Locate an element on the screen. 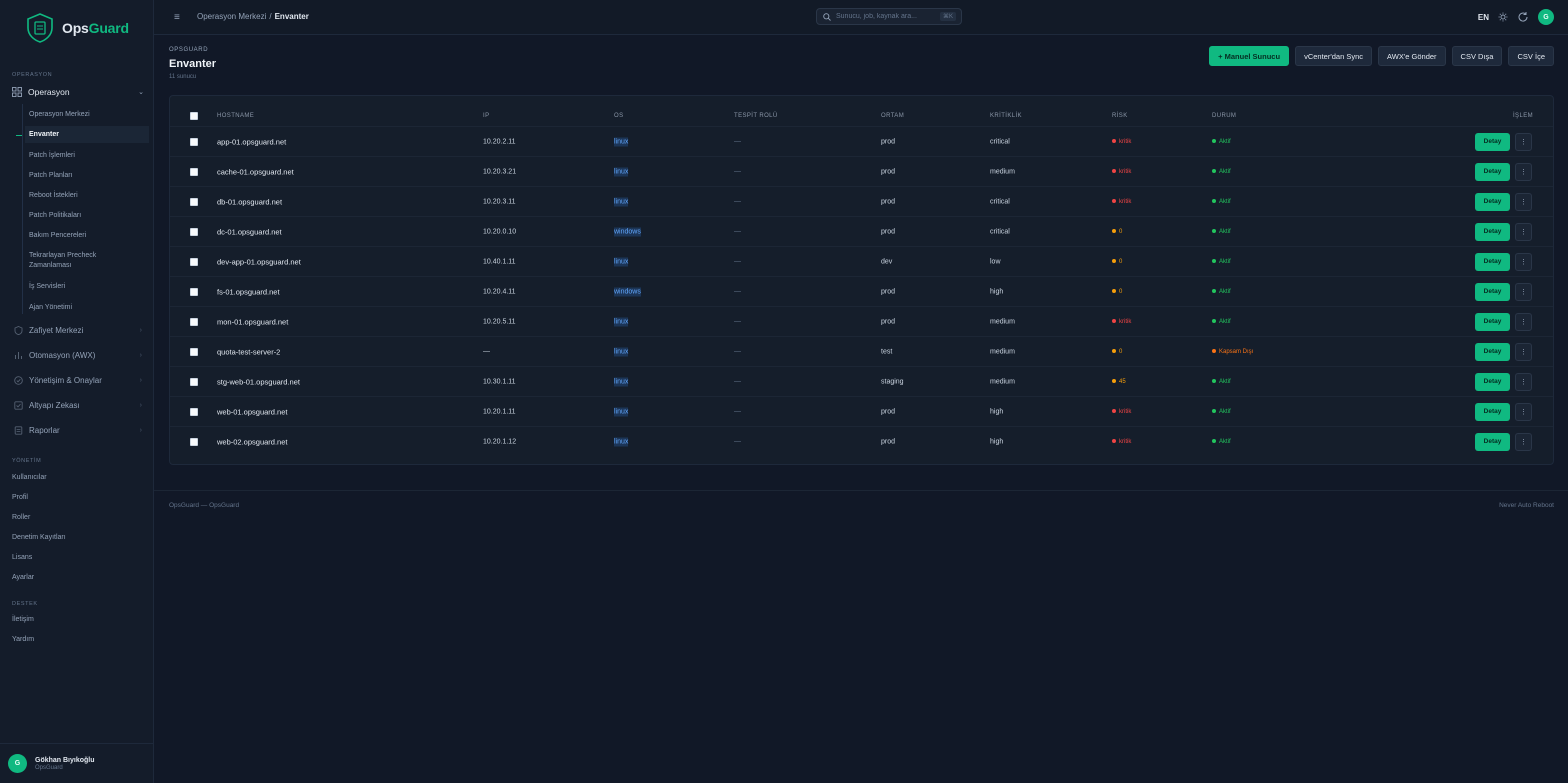  brand-logo: OpsGuard is located at coordinates (77, 28).